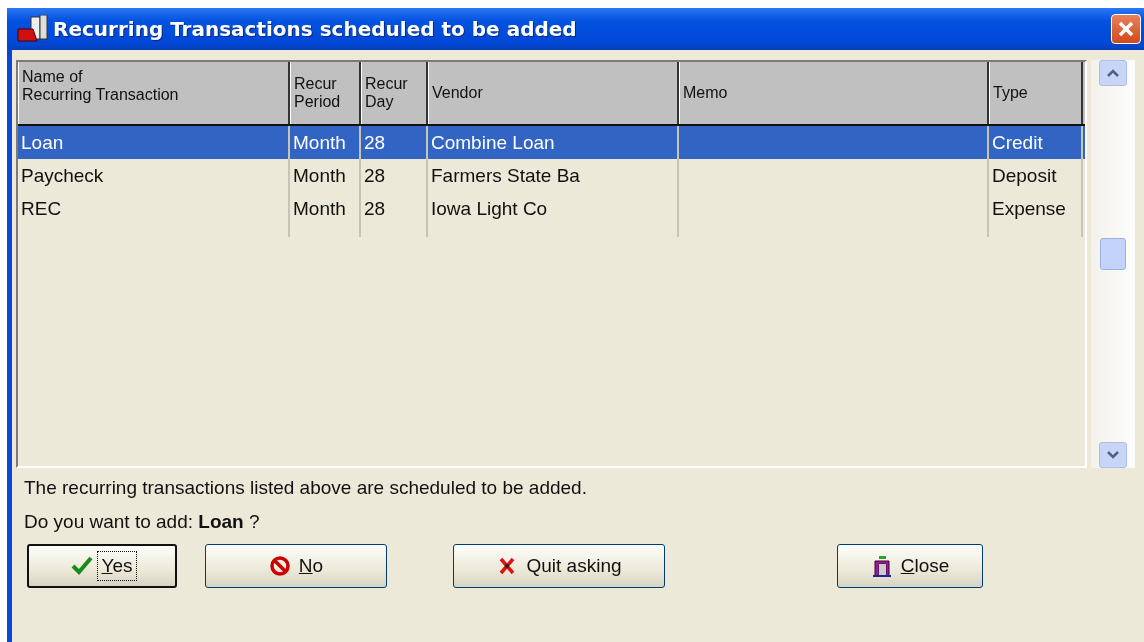 The image size is (1144, 642). I want to click on close-button, so click(1126, 29).